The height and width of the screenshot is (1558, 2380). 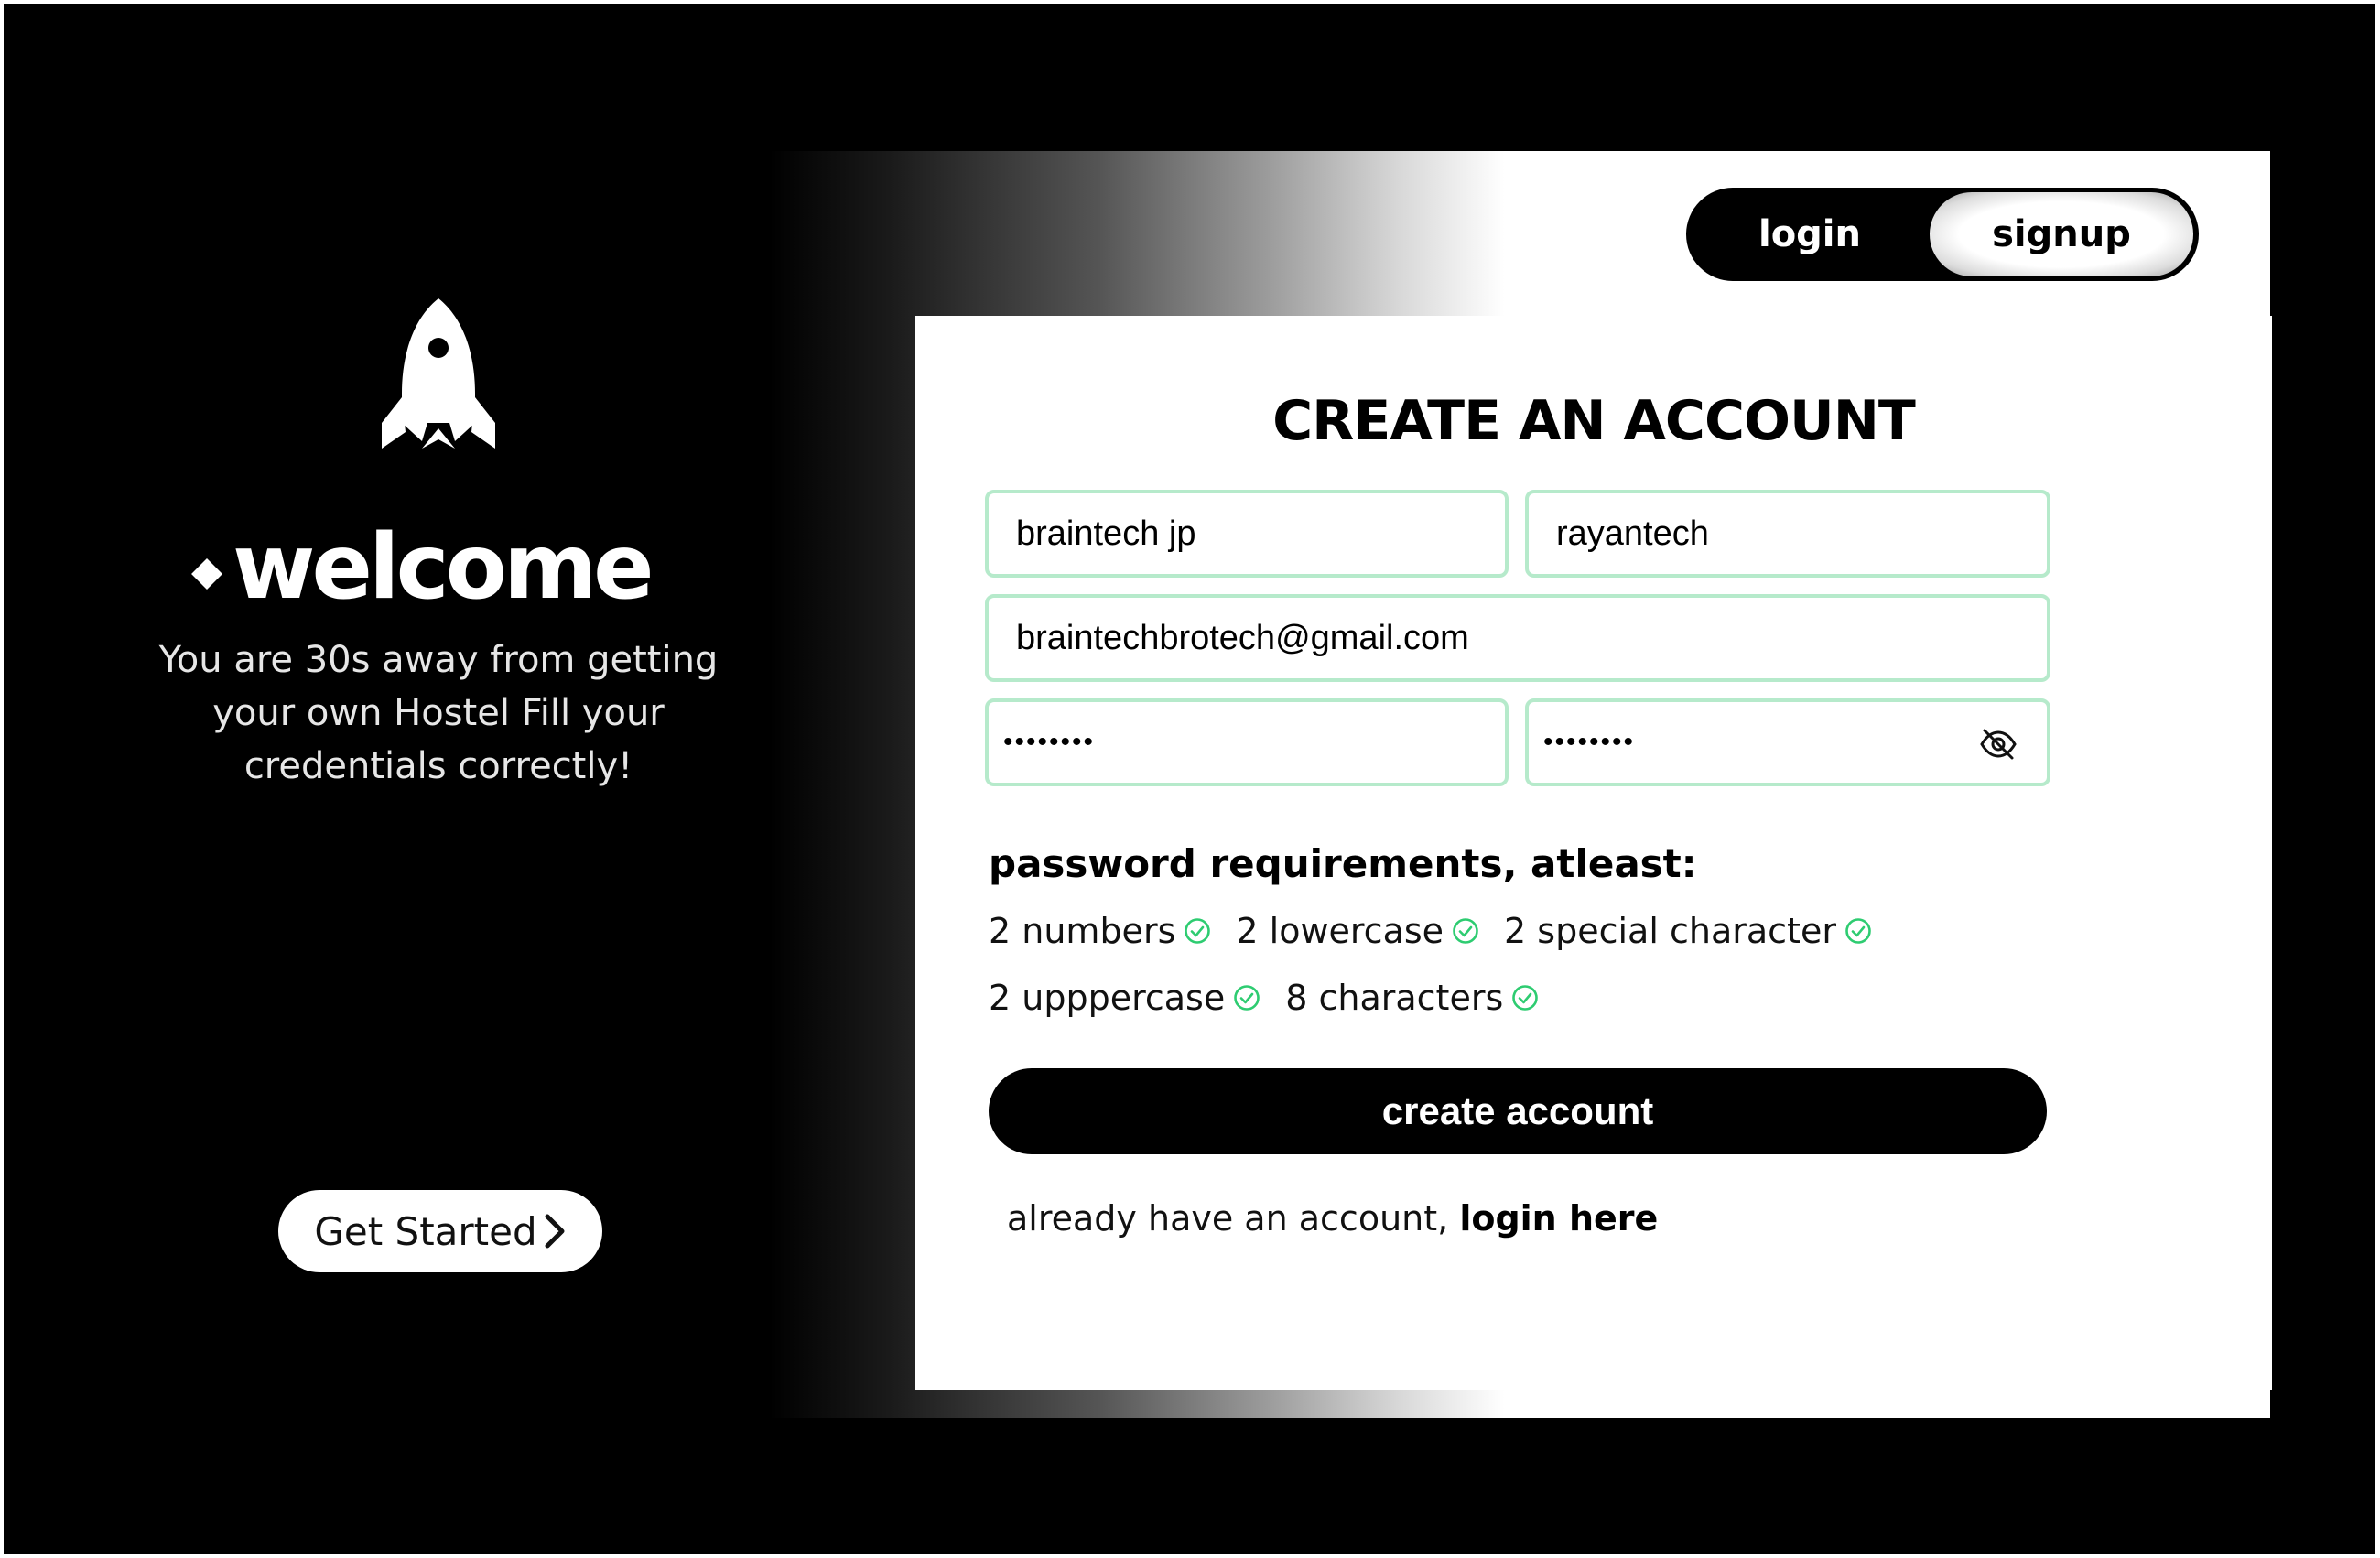 I want to click on login-prompt-text: already have an account,, so click(x=1228, y=1218).